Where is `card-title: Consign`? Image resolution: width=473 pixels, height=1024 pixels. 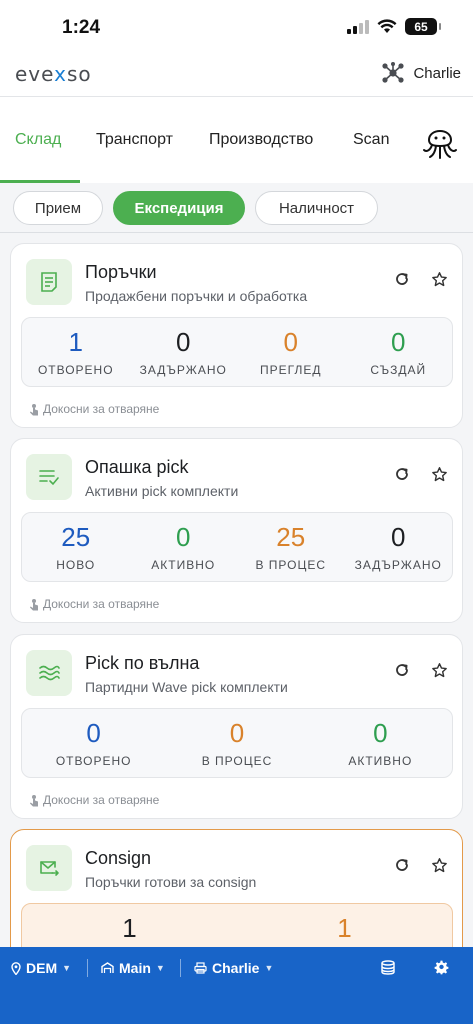 card-title: Consign is located at coordinates (118, 858).